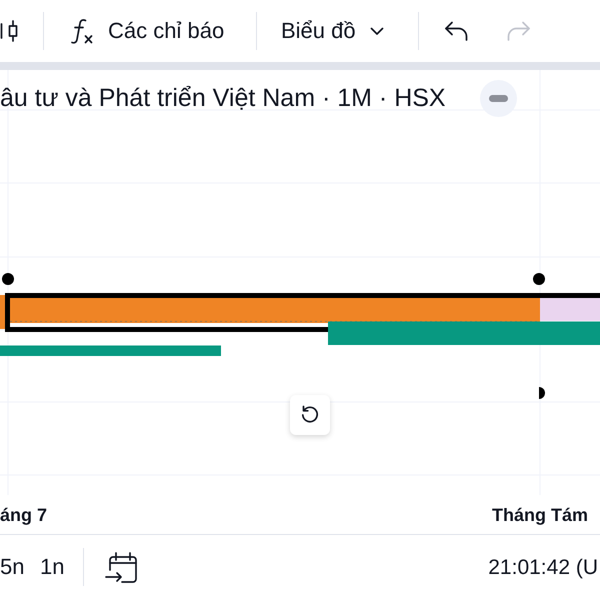  What do you see at coordinates (223, 98) in the screenshot?
I see `chart-title: âu tư và Phát triển Việt Nam · 1M · HSX` at bounding box center [223, 98].